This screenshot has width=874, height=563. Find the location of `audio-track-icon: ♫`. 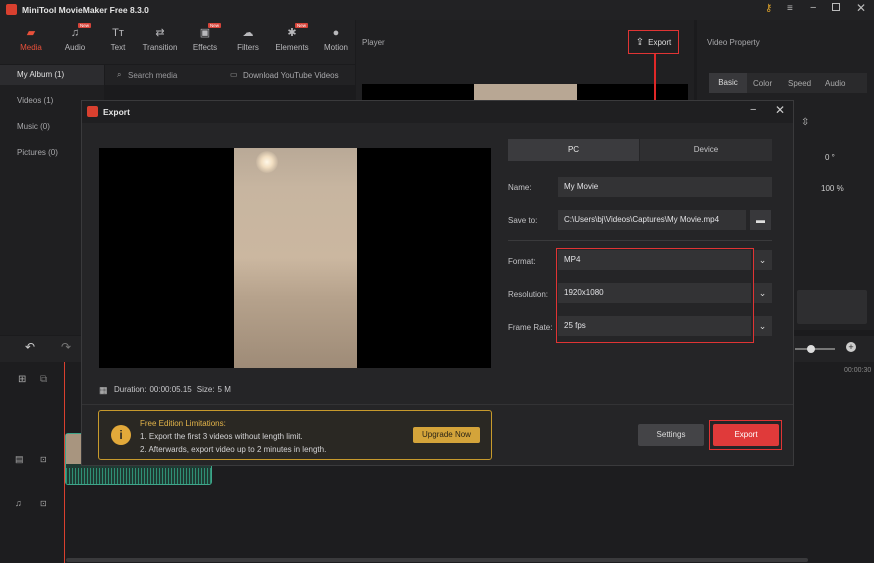

audio-track-icon: ♫ is located at coordinates (18, 503).